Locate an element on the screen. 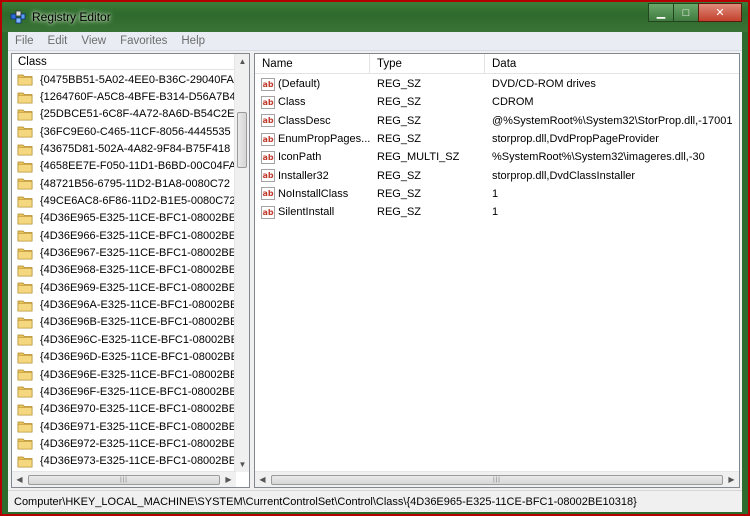  tree-parent-key: Class is located at coordinates (124, 62).